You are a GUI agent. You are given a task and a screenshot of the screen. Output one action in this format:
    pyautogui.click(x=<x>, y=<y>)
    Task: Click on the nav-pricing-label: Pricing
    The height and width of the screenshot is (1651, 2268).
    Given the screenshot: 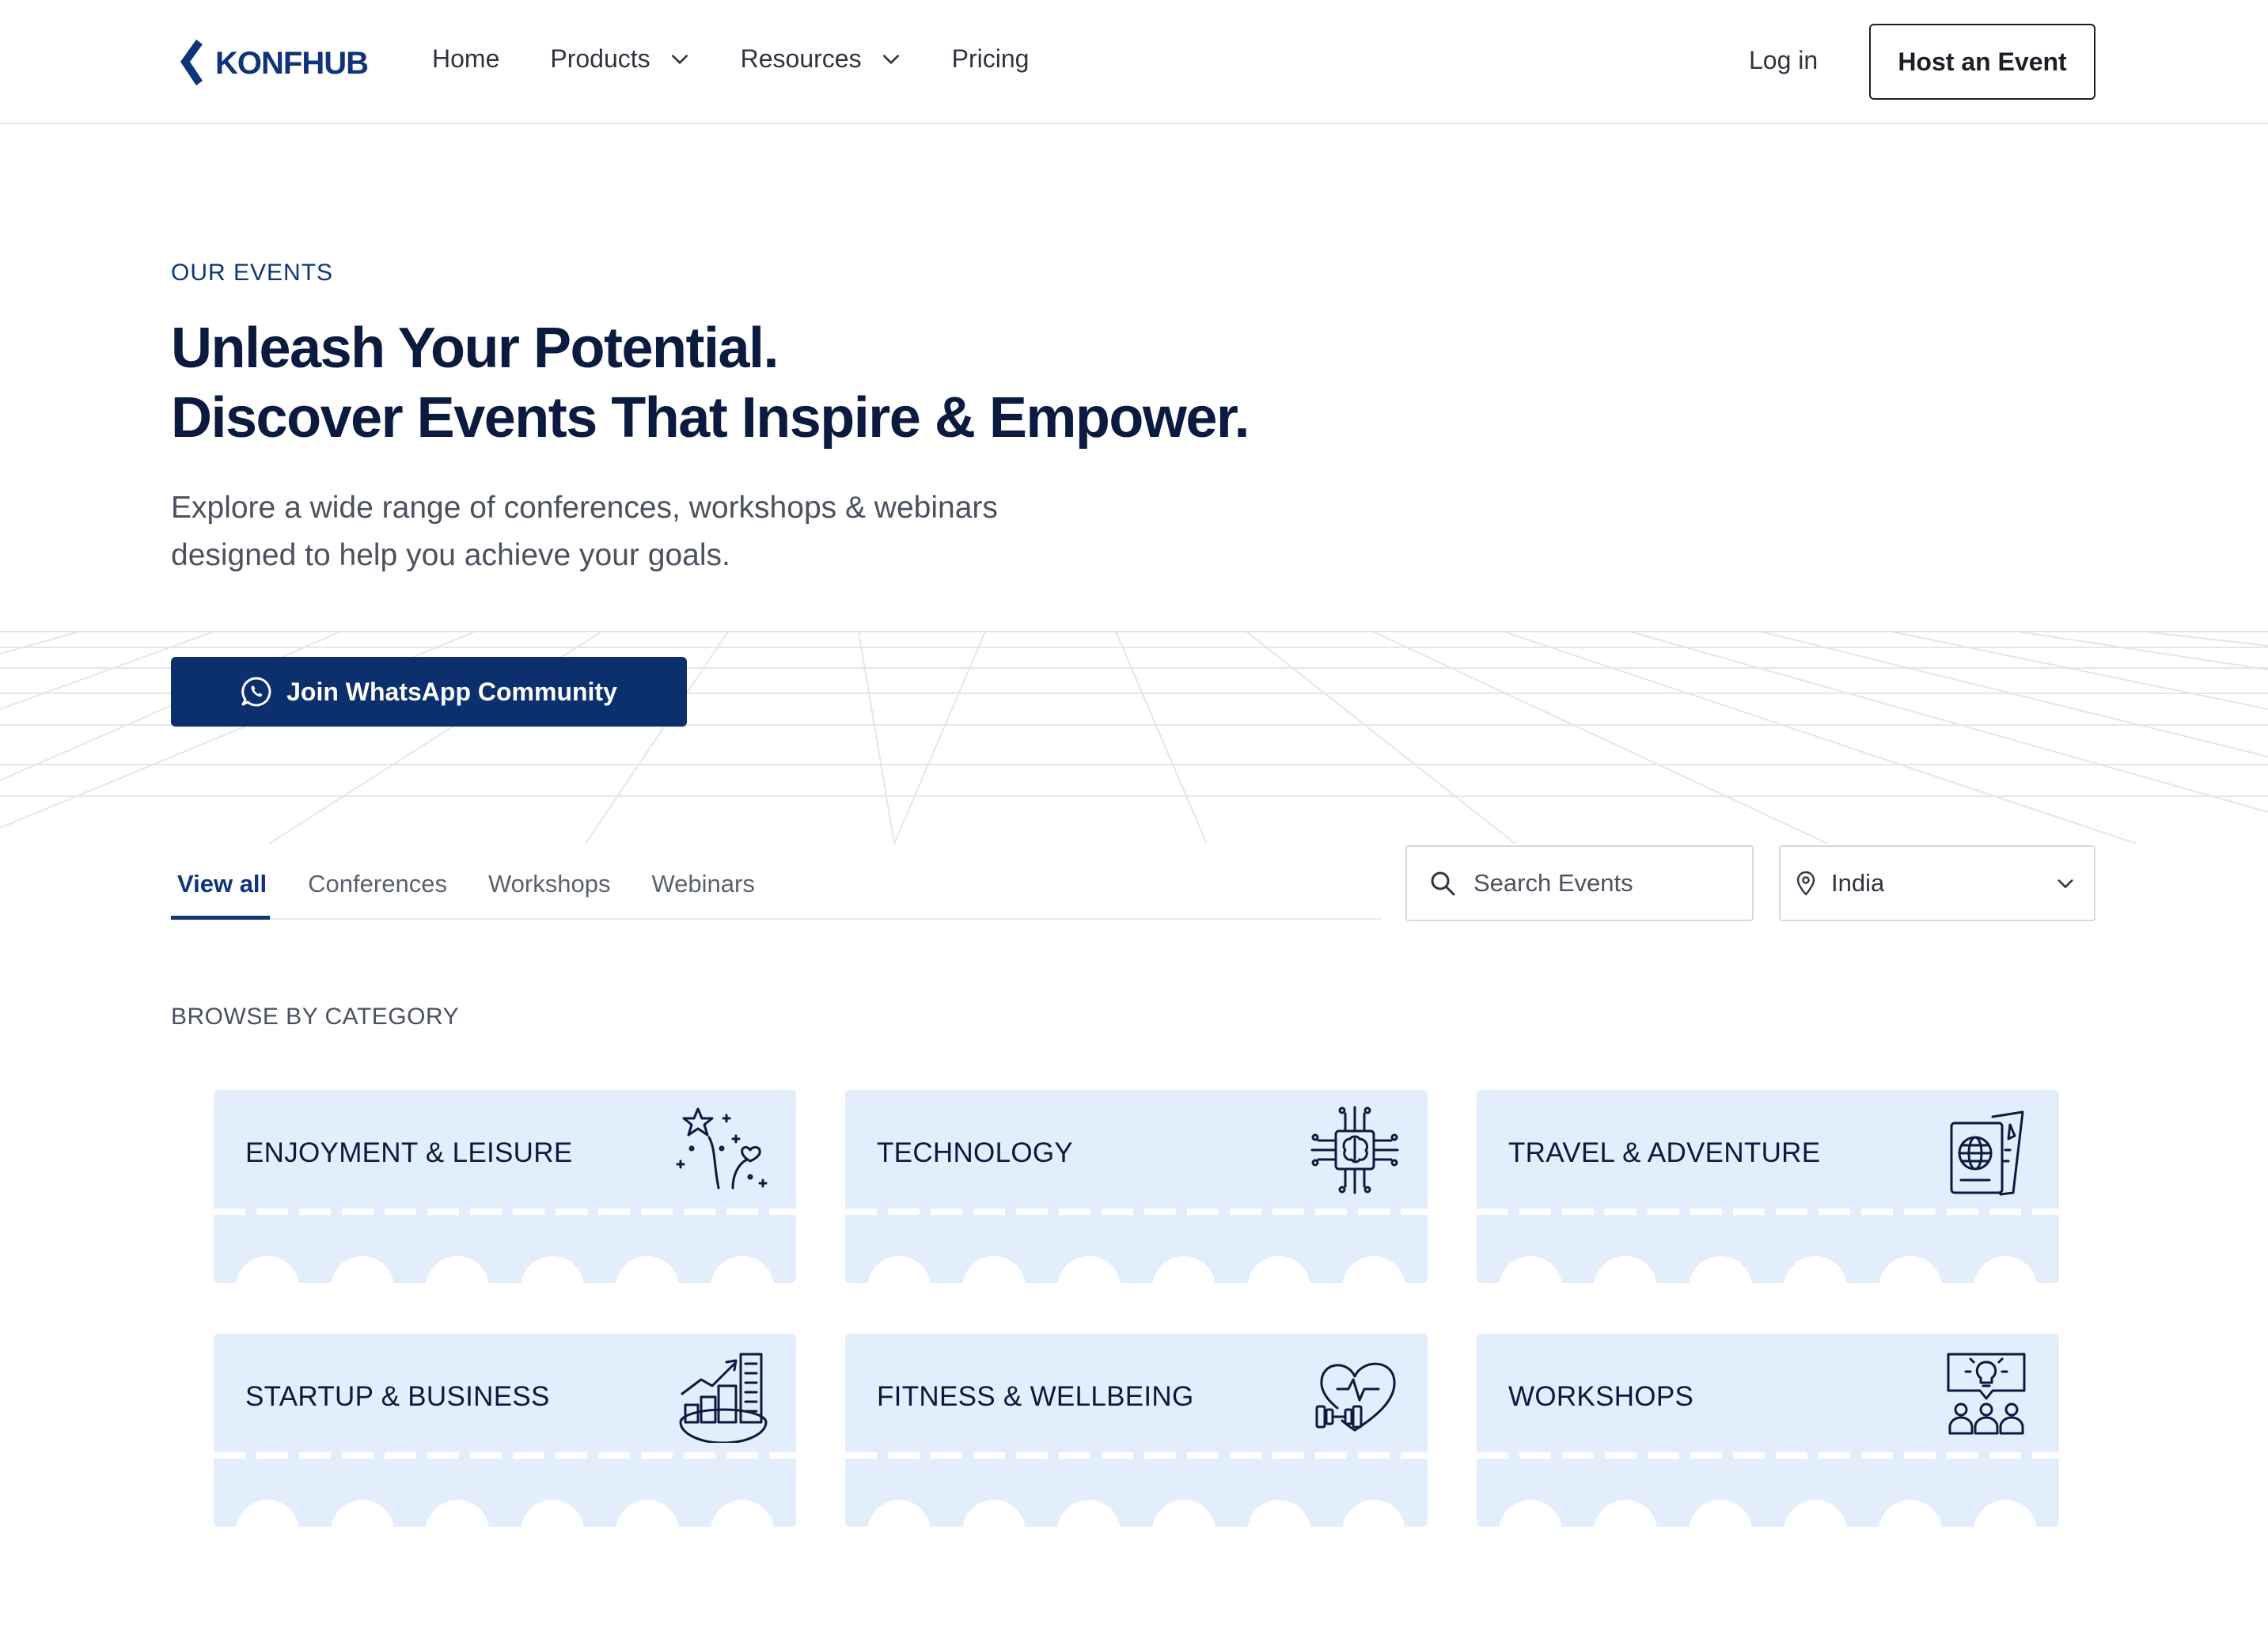 What is the action you would take?
    pyautogui.click(x=990, y=58)
    